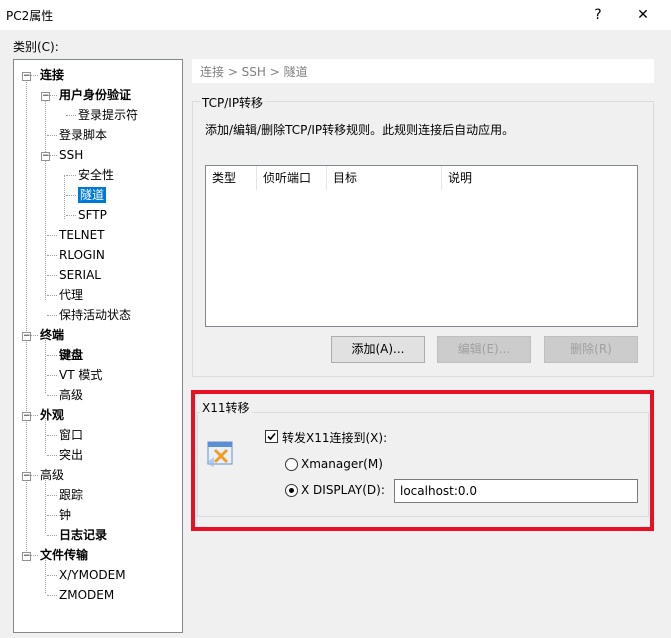 This screenshot has width=671, height=638. I want to click on tree-item: 登录脚本, so click(83, 135).